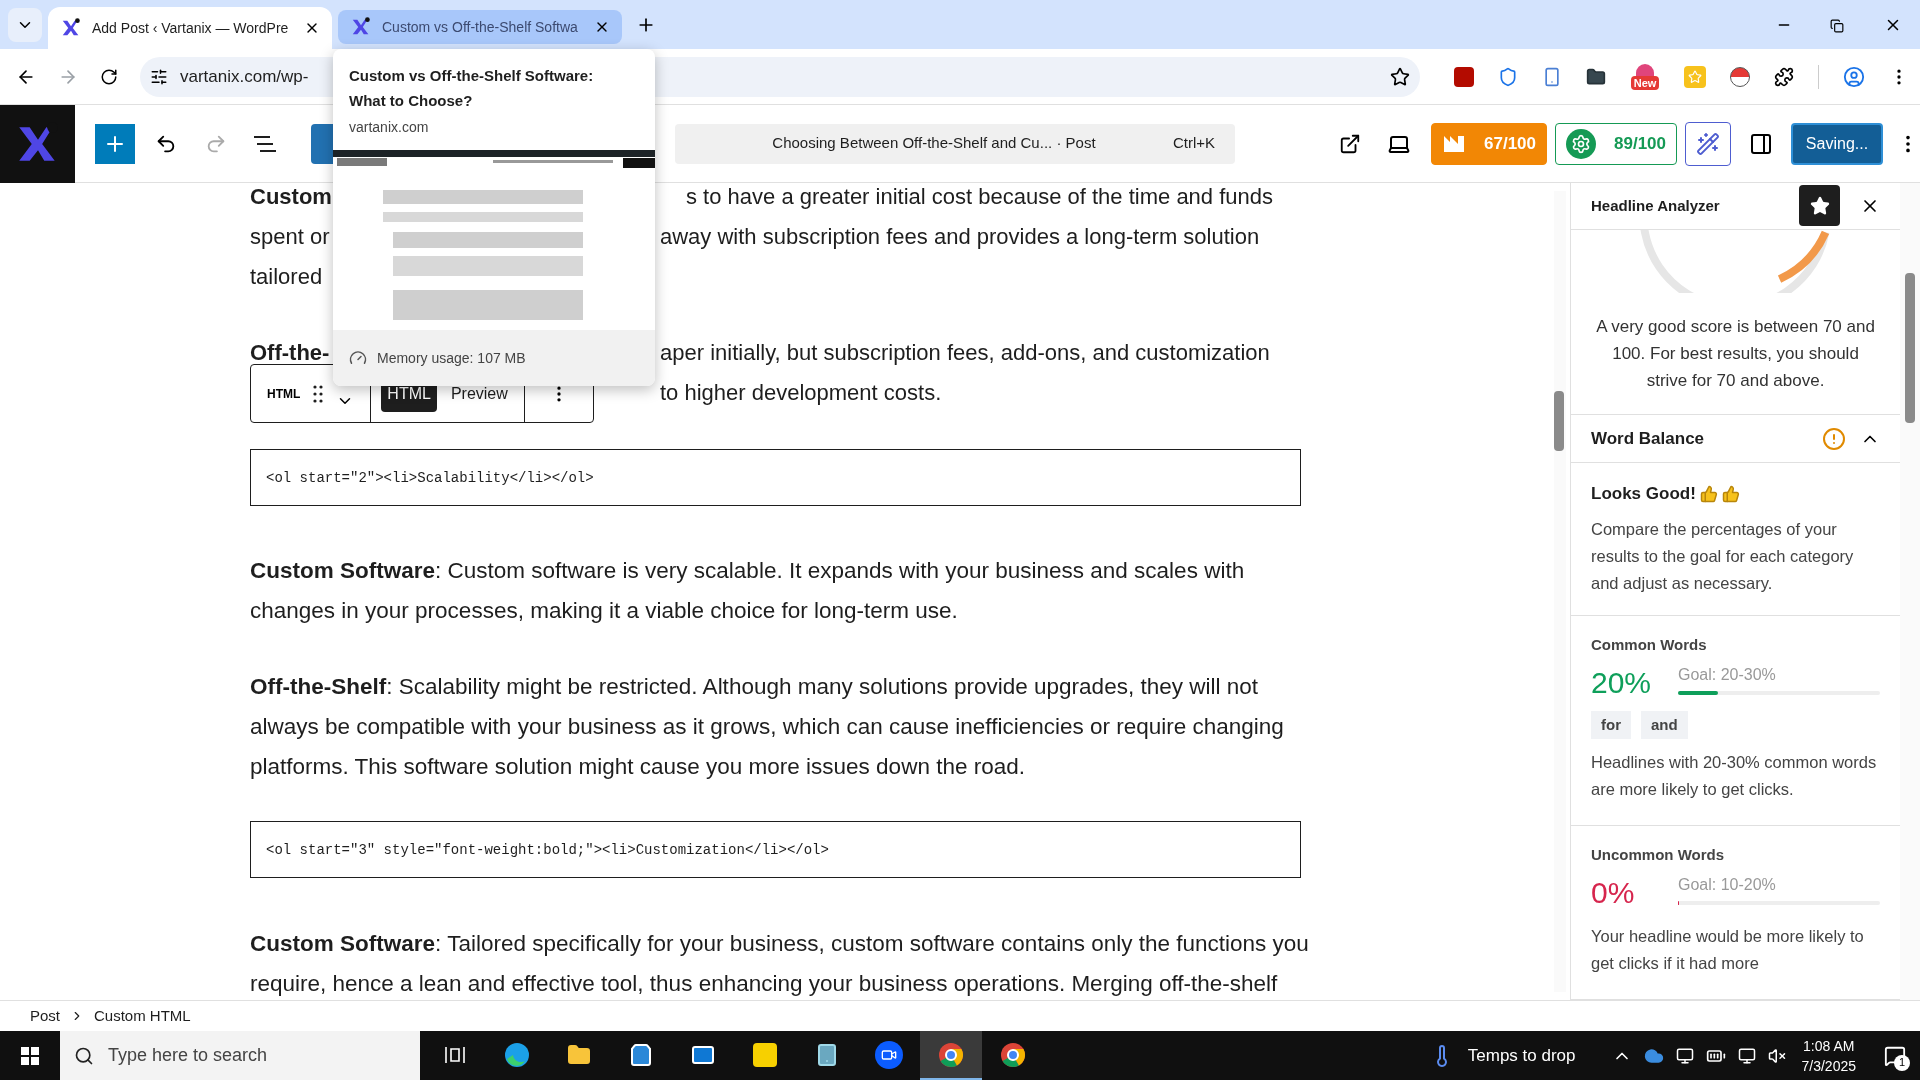  I want to click on star-extension-icon, so click(1695, 76).